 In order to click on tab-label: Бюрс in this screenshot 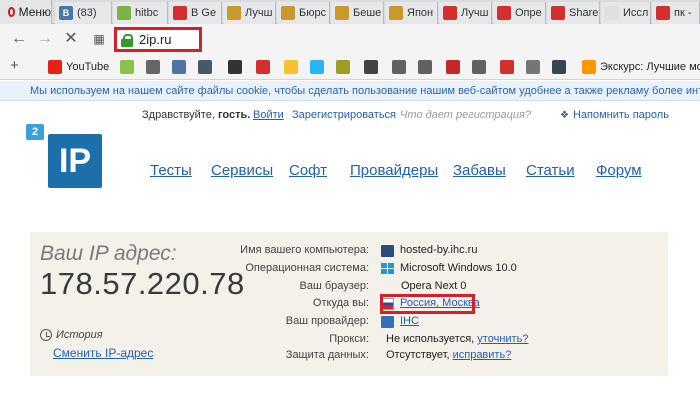, I will do `click(313, 13)`.